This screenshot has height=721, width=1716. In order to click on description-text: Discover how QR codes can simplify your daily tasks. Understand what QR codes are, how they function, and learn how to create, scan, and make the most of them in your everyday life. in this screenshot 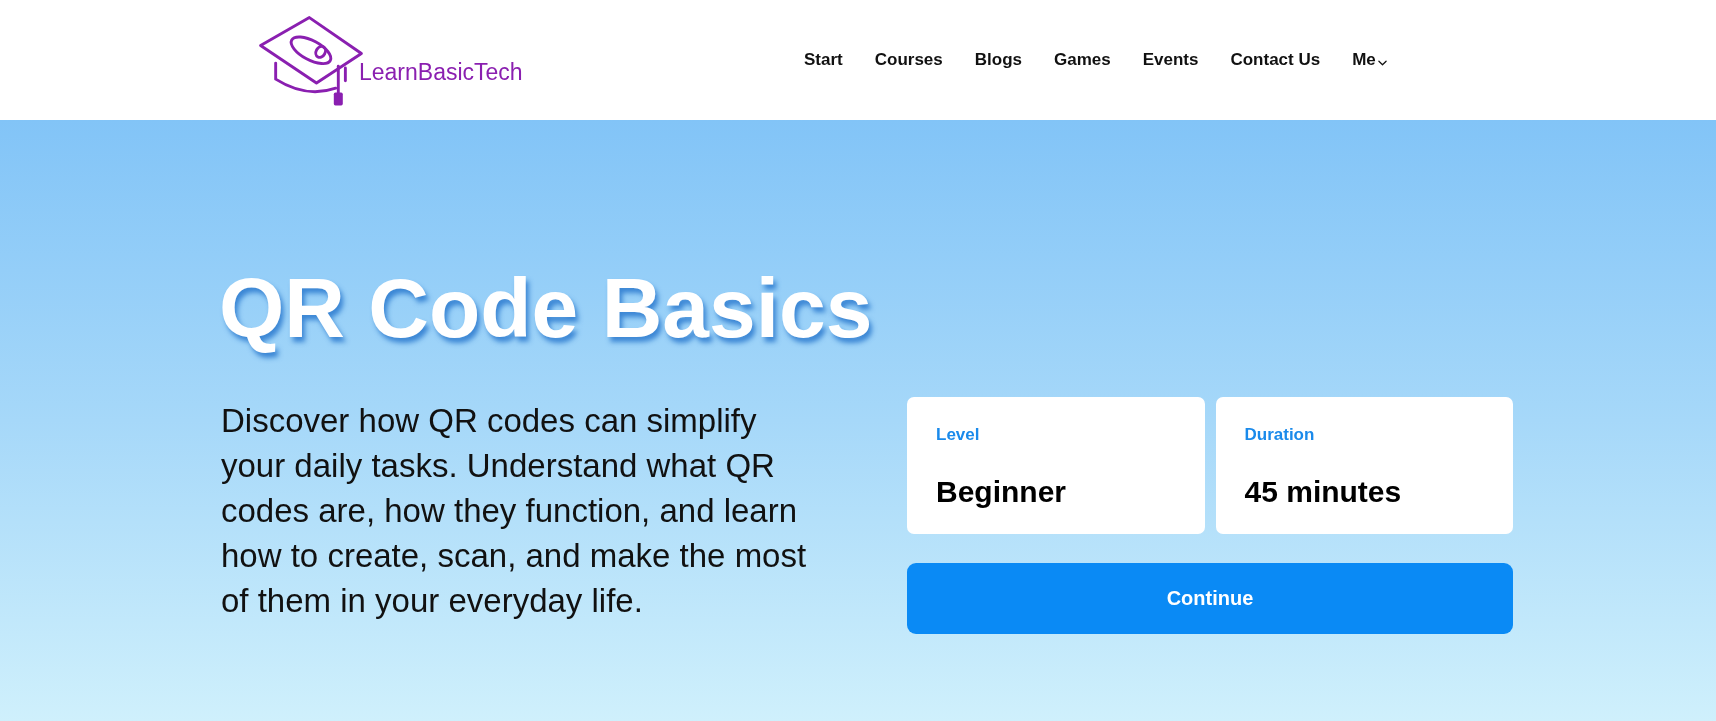, I will do `click(514, 511)`.